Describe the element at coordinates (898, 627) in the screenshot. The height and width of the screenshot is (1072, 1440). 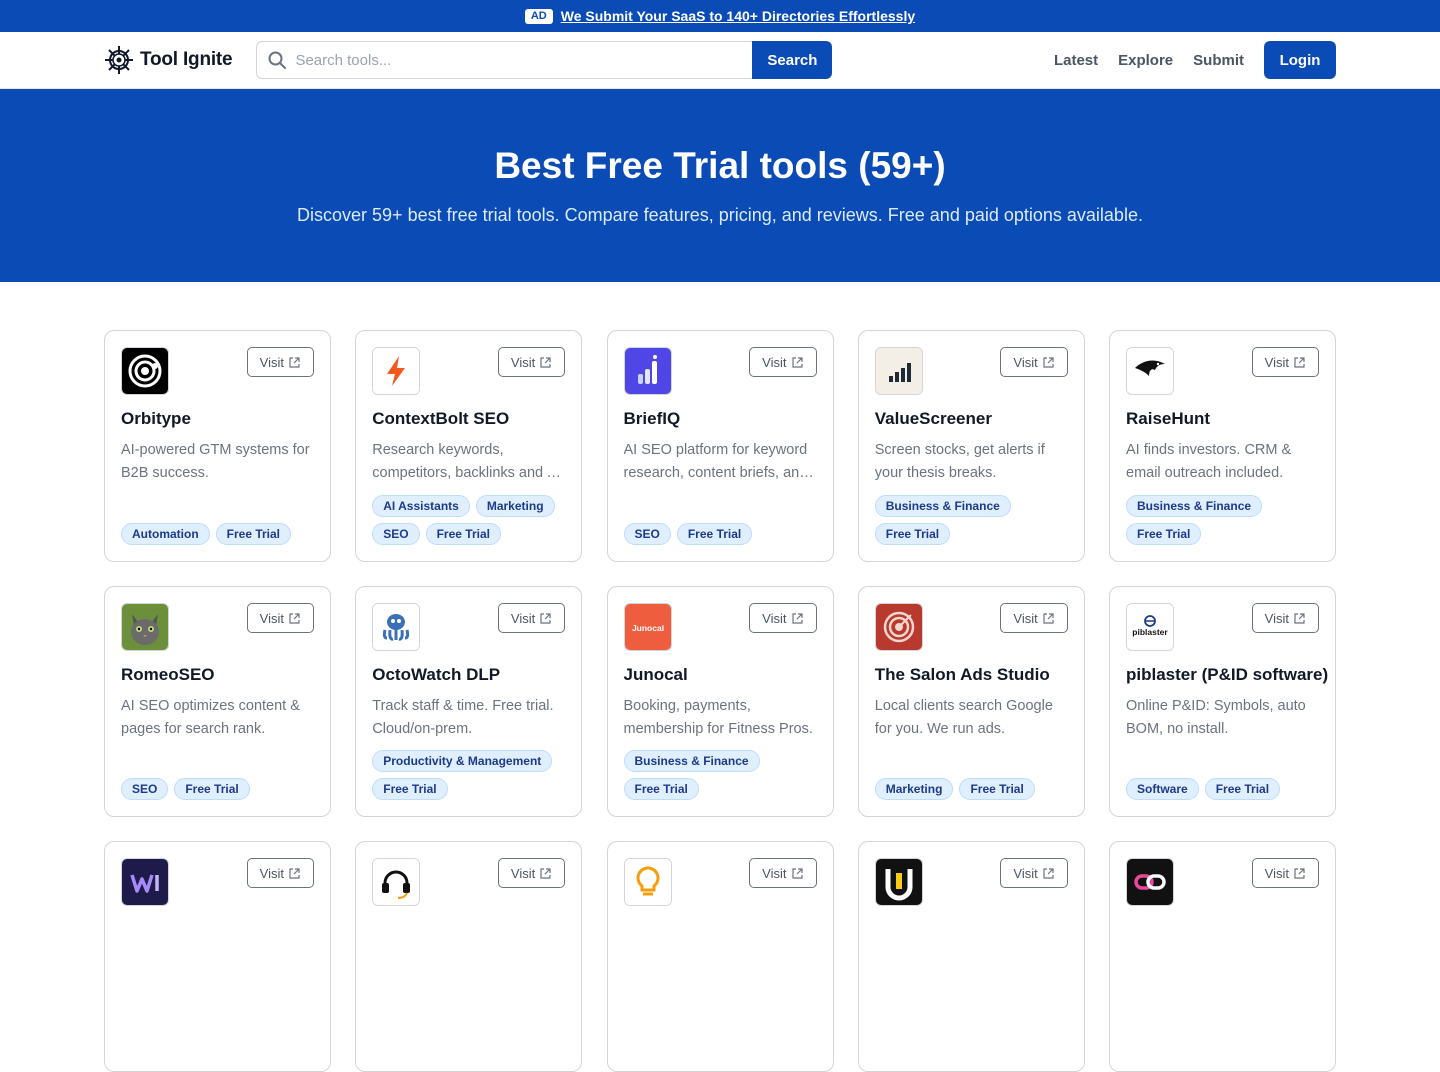
I see `target-icon` at that location.